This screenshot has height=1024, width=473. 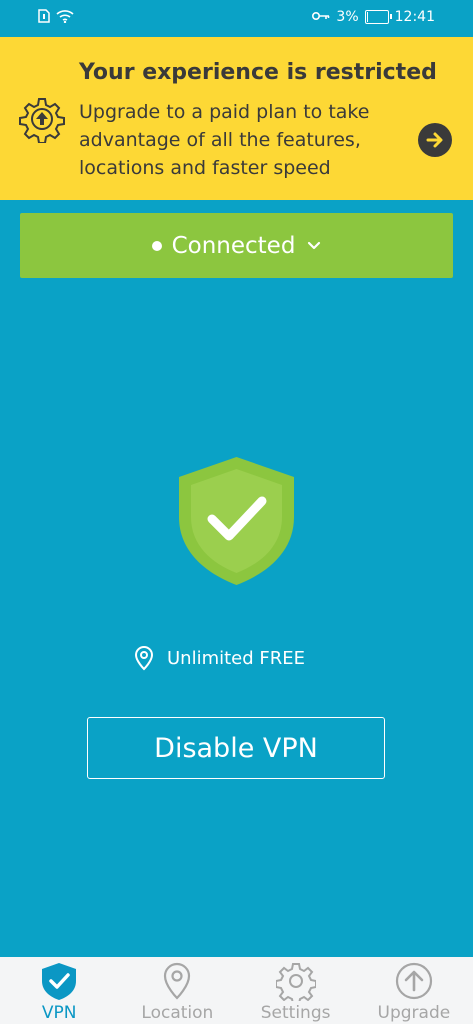 What do you see at coordinates (321, 17) in the screenshot?
I see `key-icon` at bounding box center [321, 17].